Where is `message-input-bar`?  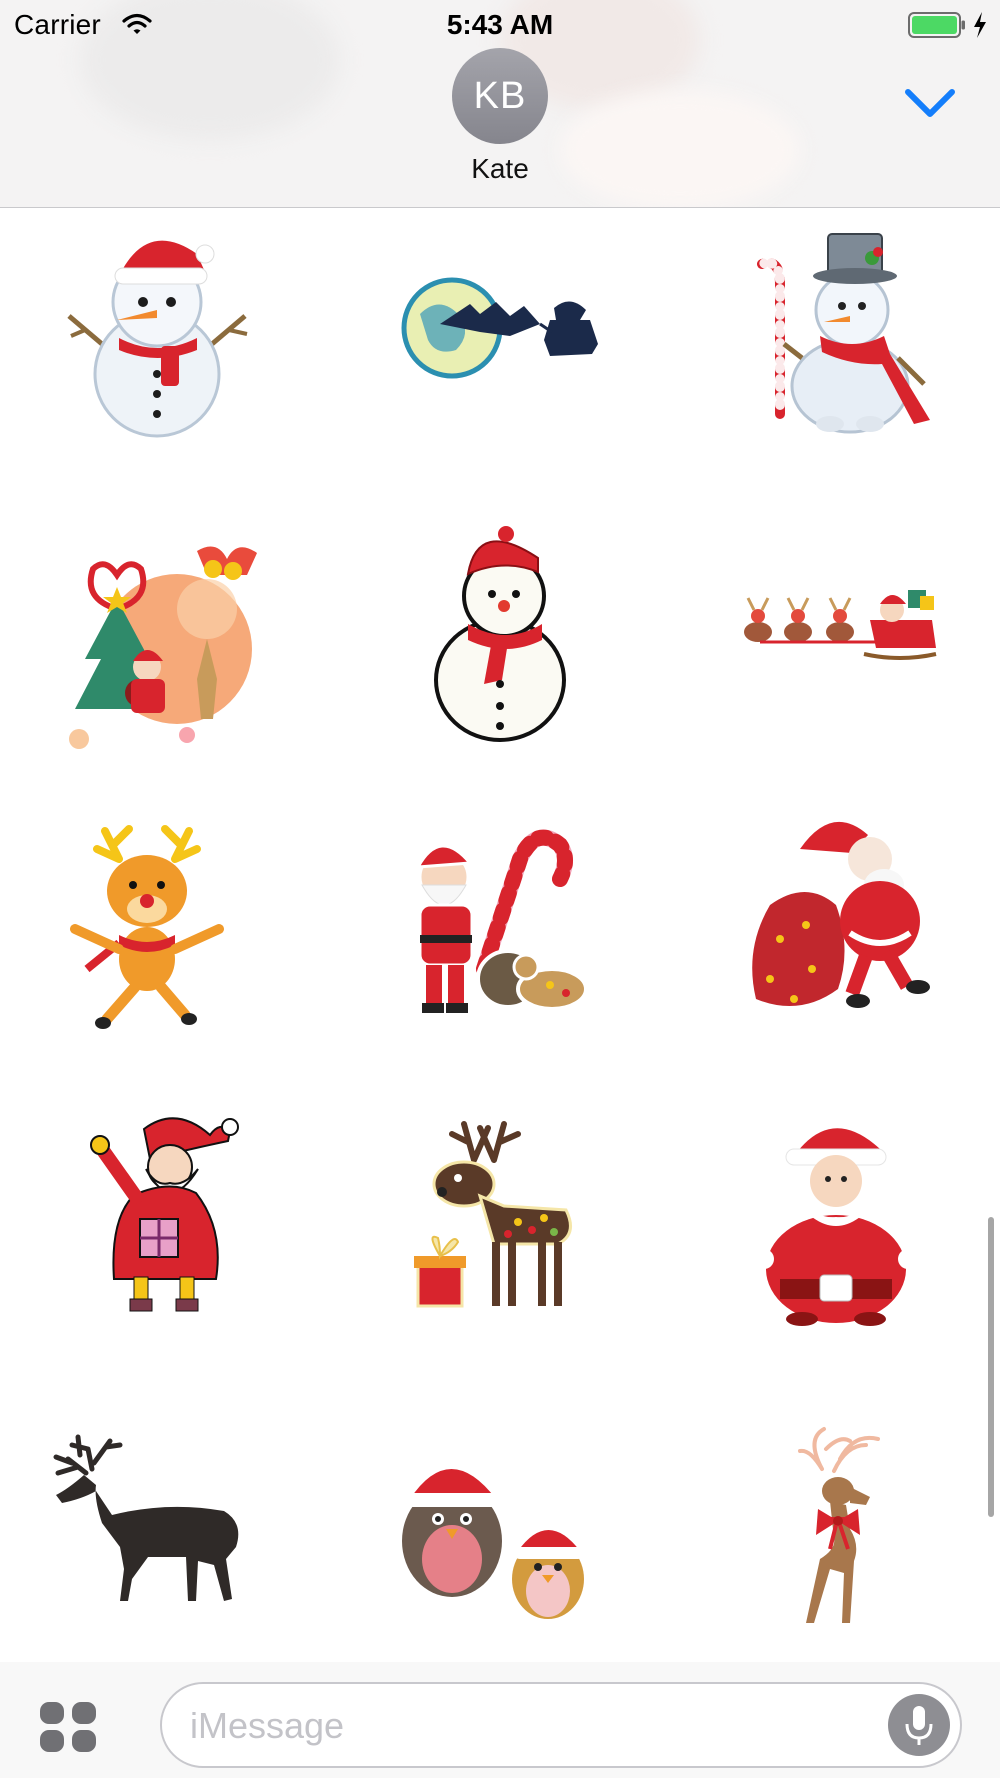
message-input-bar is located at coordinates (500, 1720).